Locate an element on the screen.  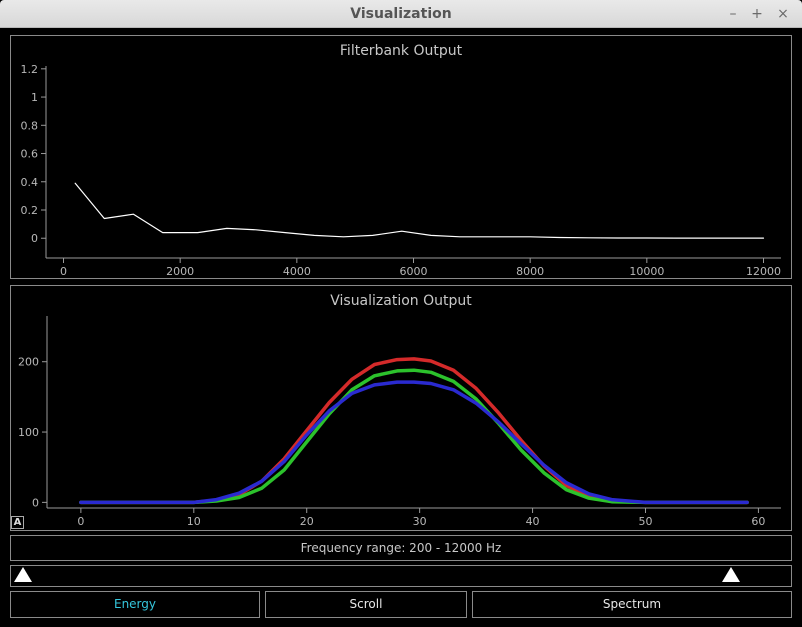
window-title: Visualization is located at coordinates (401, 14).